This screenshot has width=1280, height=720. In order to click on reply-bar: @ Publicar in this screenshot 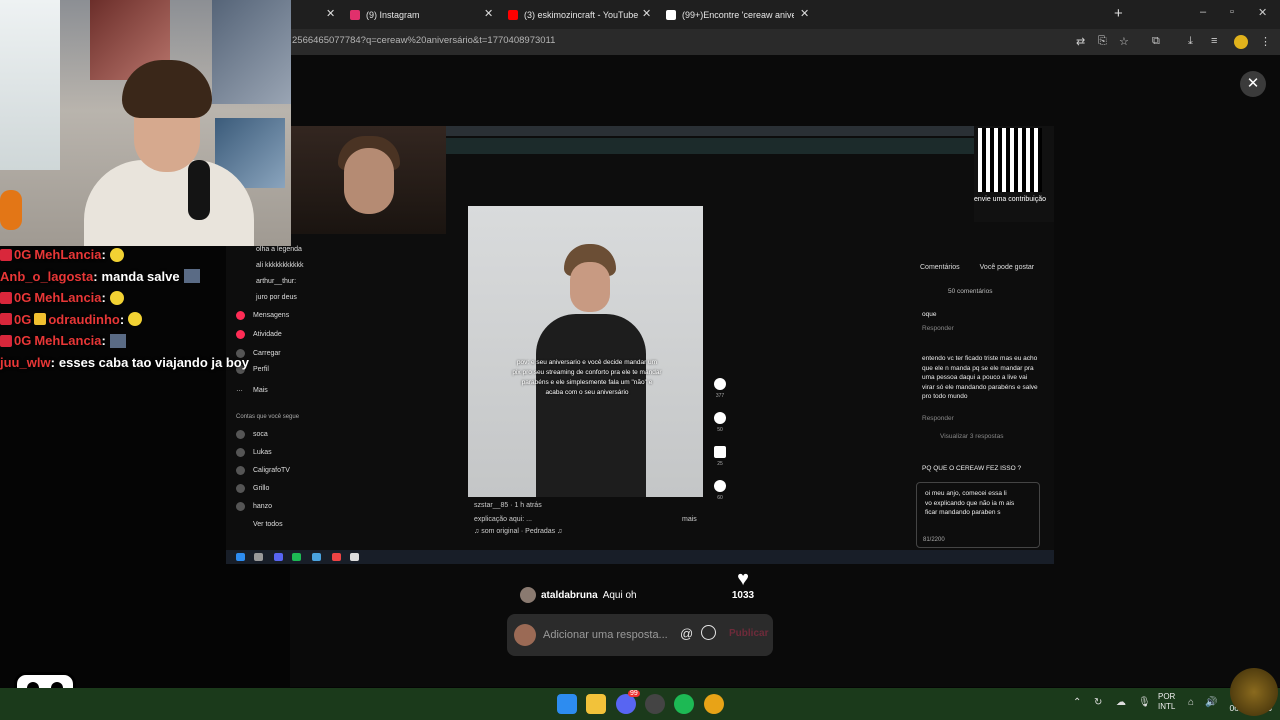, I will do `click(640, 635)`.